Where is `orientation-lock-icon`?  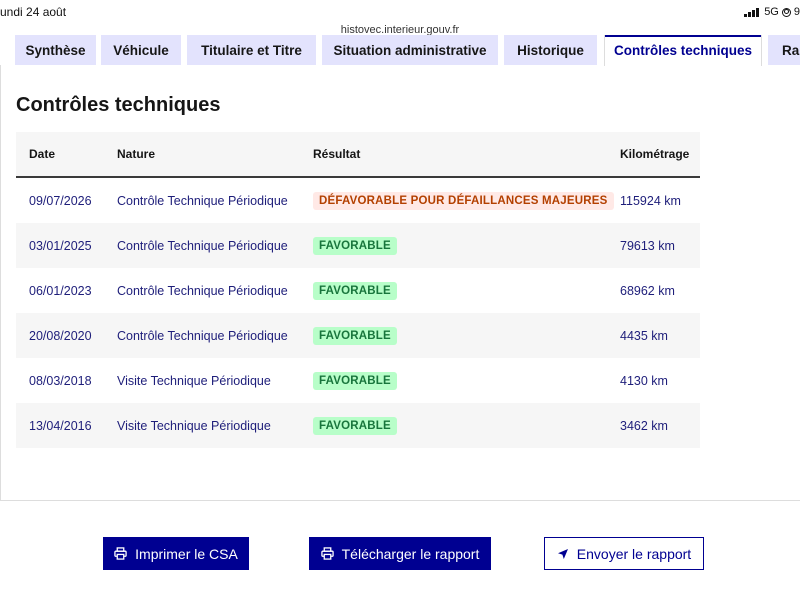
orientation-lock-icon is located at coordinates (786, 12).